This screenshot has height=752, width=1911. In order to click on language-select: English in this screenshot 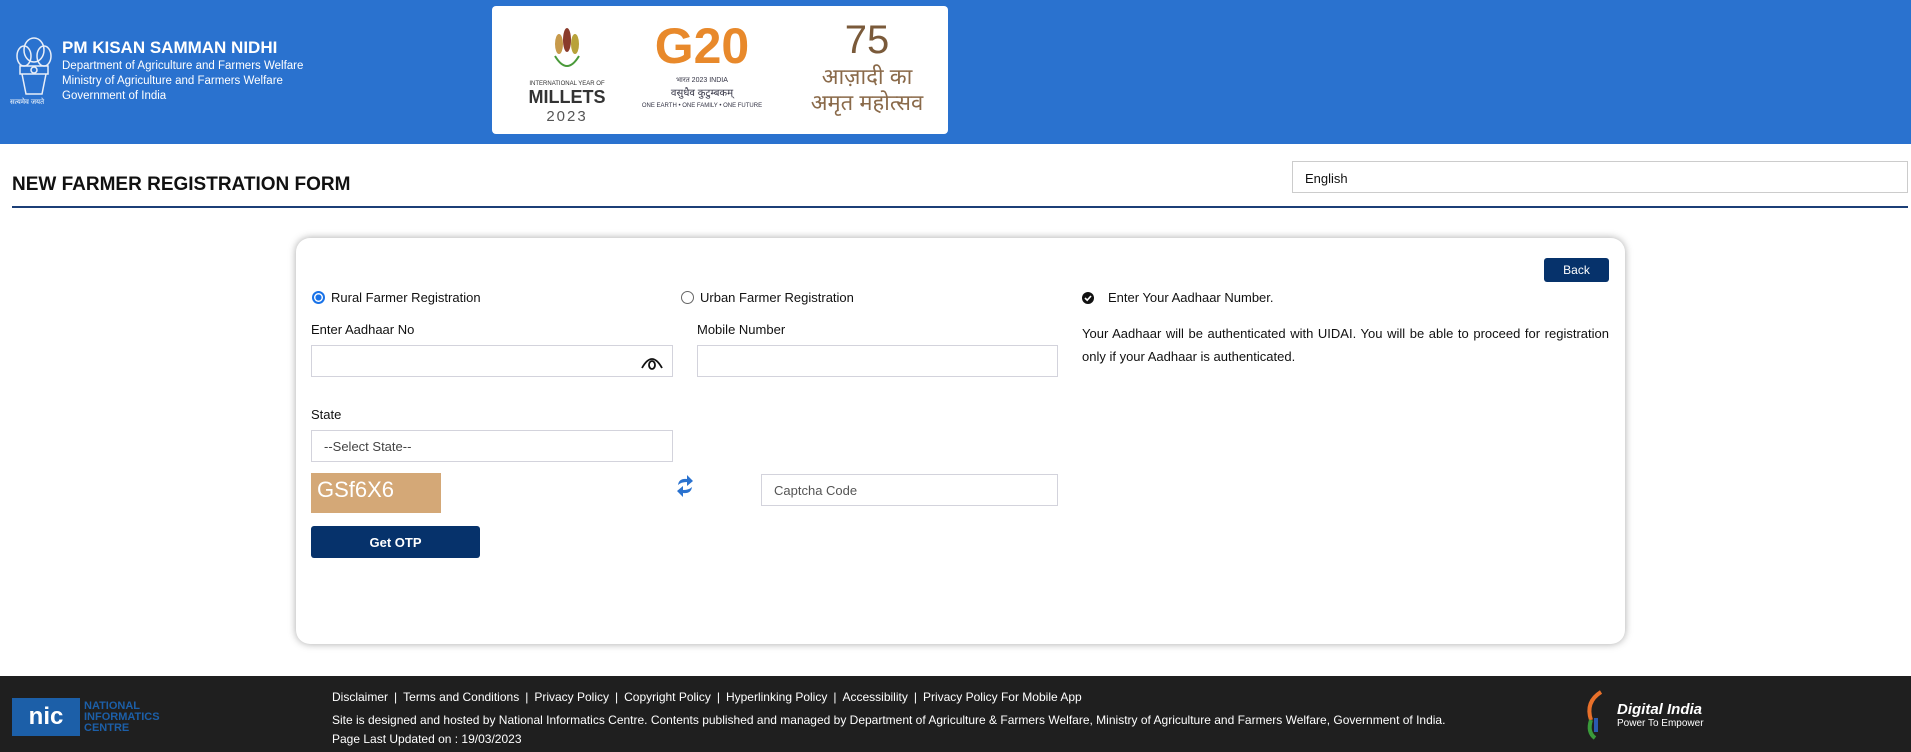, I will do `click(1600, 177)`.